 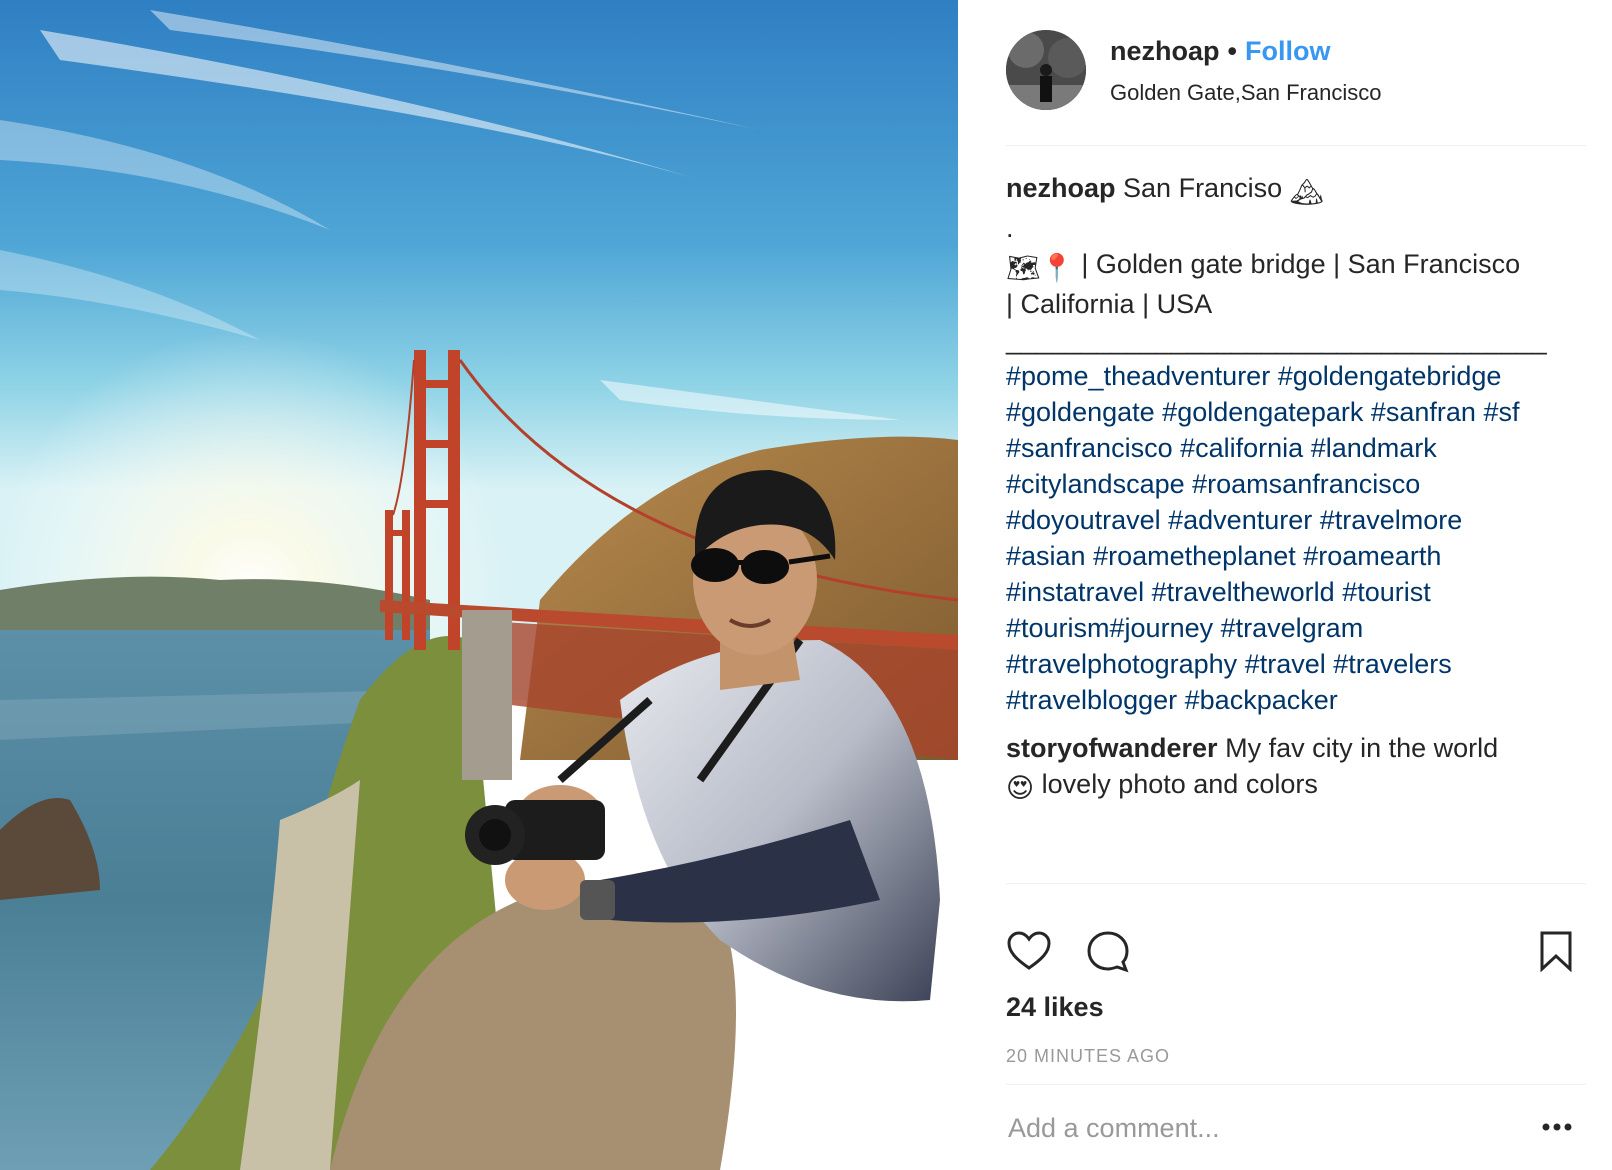 I want to click on actions-divider, so click(x=1296, y=883).